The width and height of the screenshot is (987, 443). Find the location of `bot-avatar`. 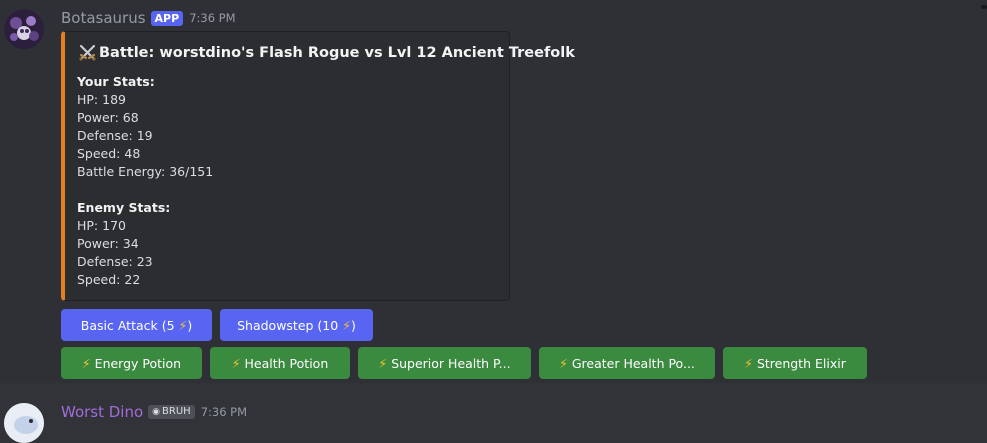

bot-avatar is located at coordinates (24, 29).